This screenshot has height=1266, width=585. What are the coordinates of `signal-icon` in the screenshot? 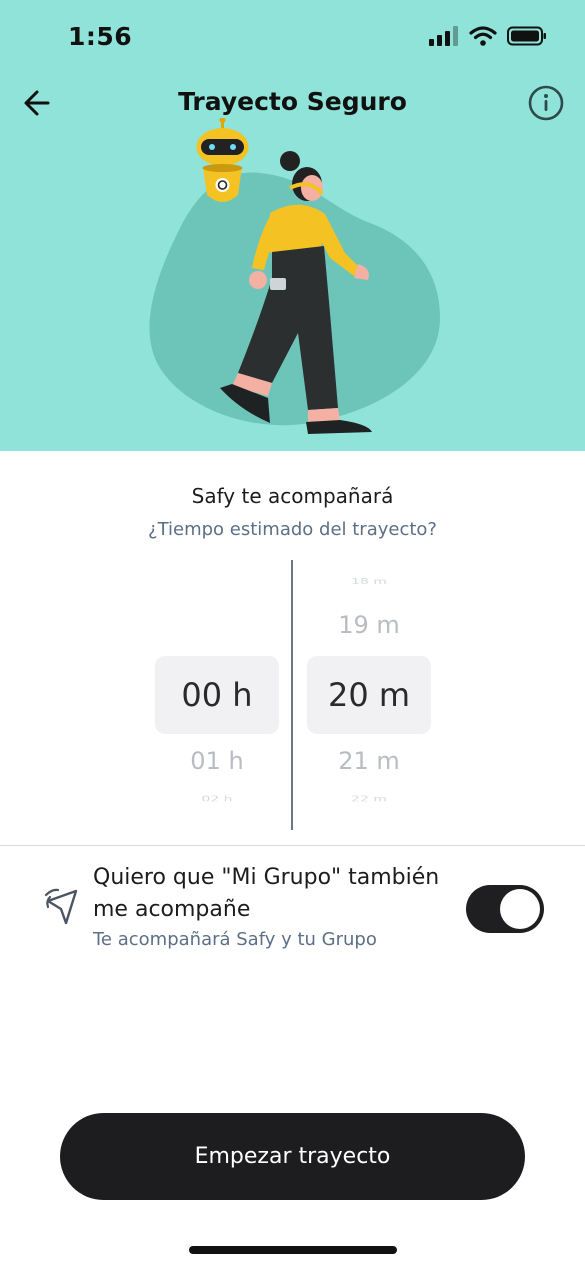 It's located at (443, 36).